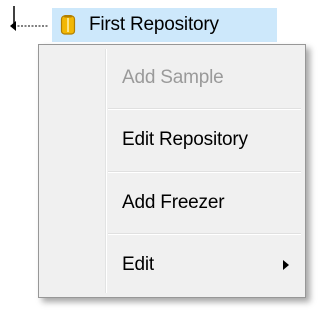 This screenshot has height=316, width=331. Describe the element at coordinates (185, 139) in the screenshot. I see `menu-item-label: Edit Repository` at that location.